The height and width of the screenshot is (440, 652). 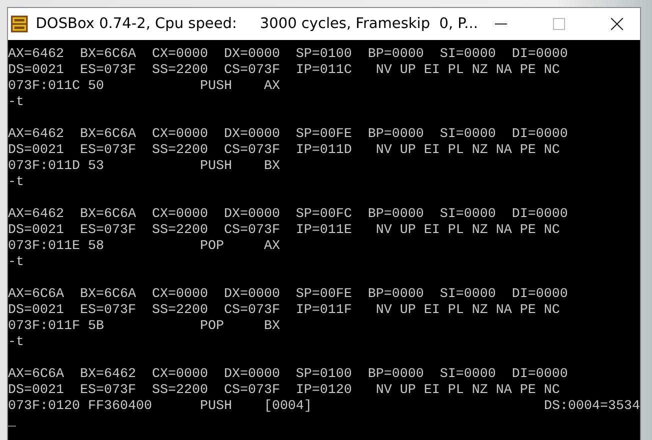 I want to click on instruction-line: 073F:011E 58 POP AX, so click(x=144, y=247).